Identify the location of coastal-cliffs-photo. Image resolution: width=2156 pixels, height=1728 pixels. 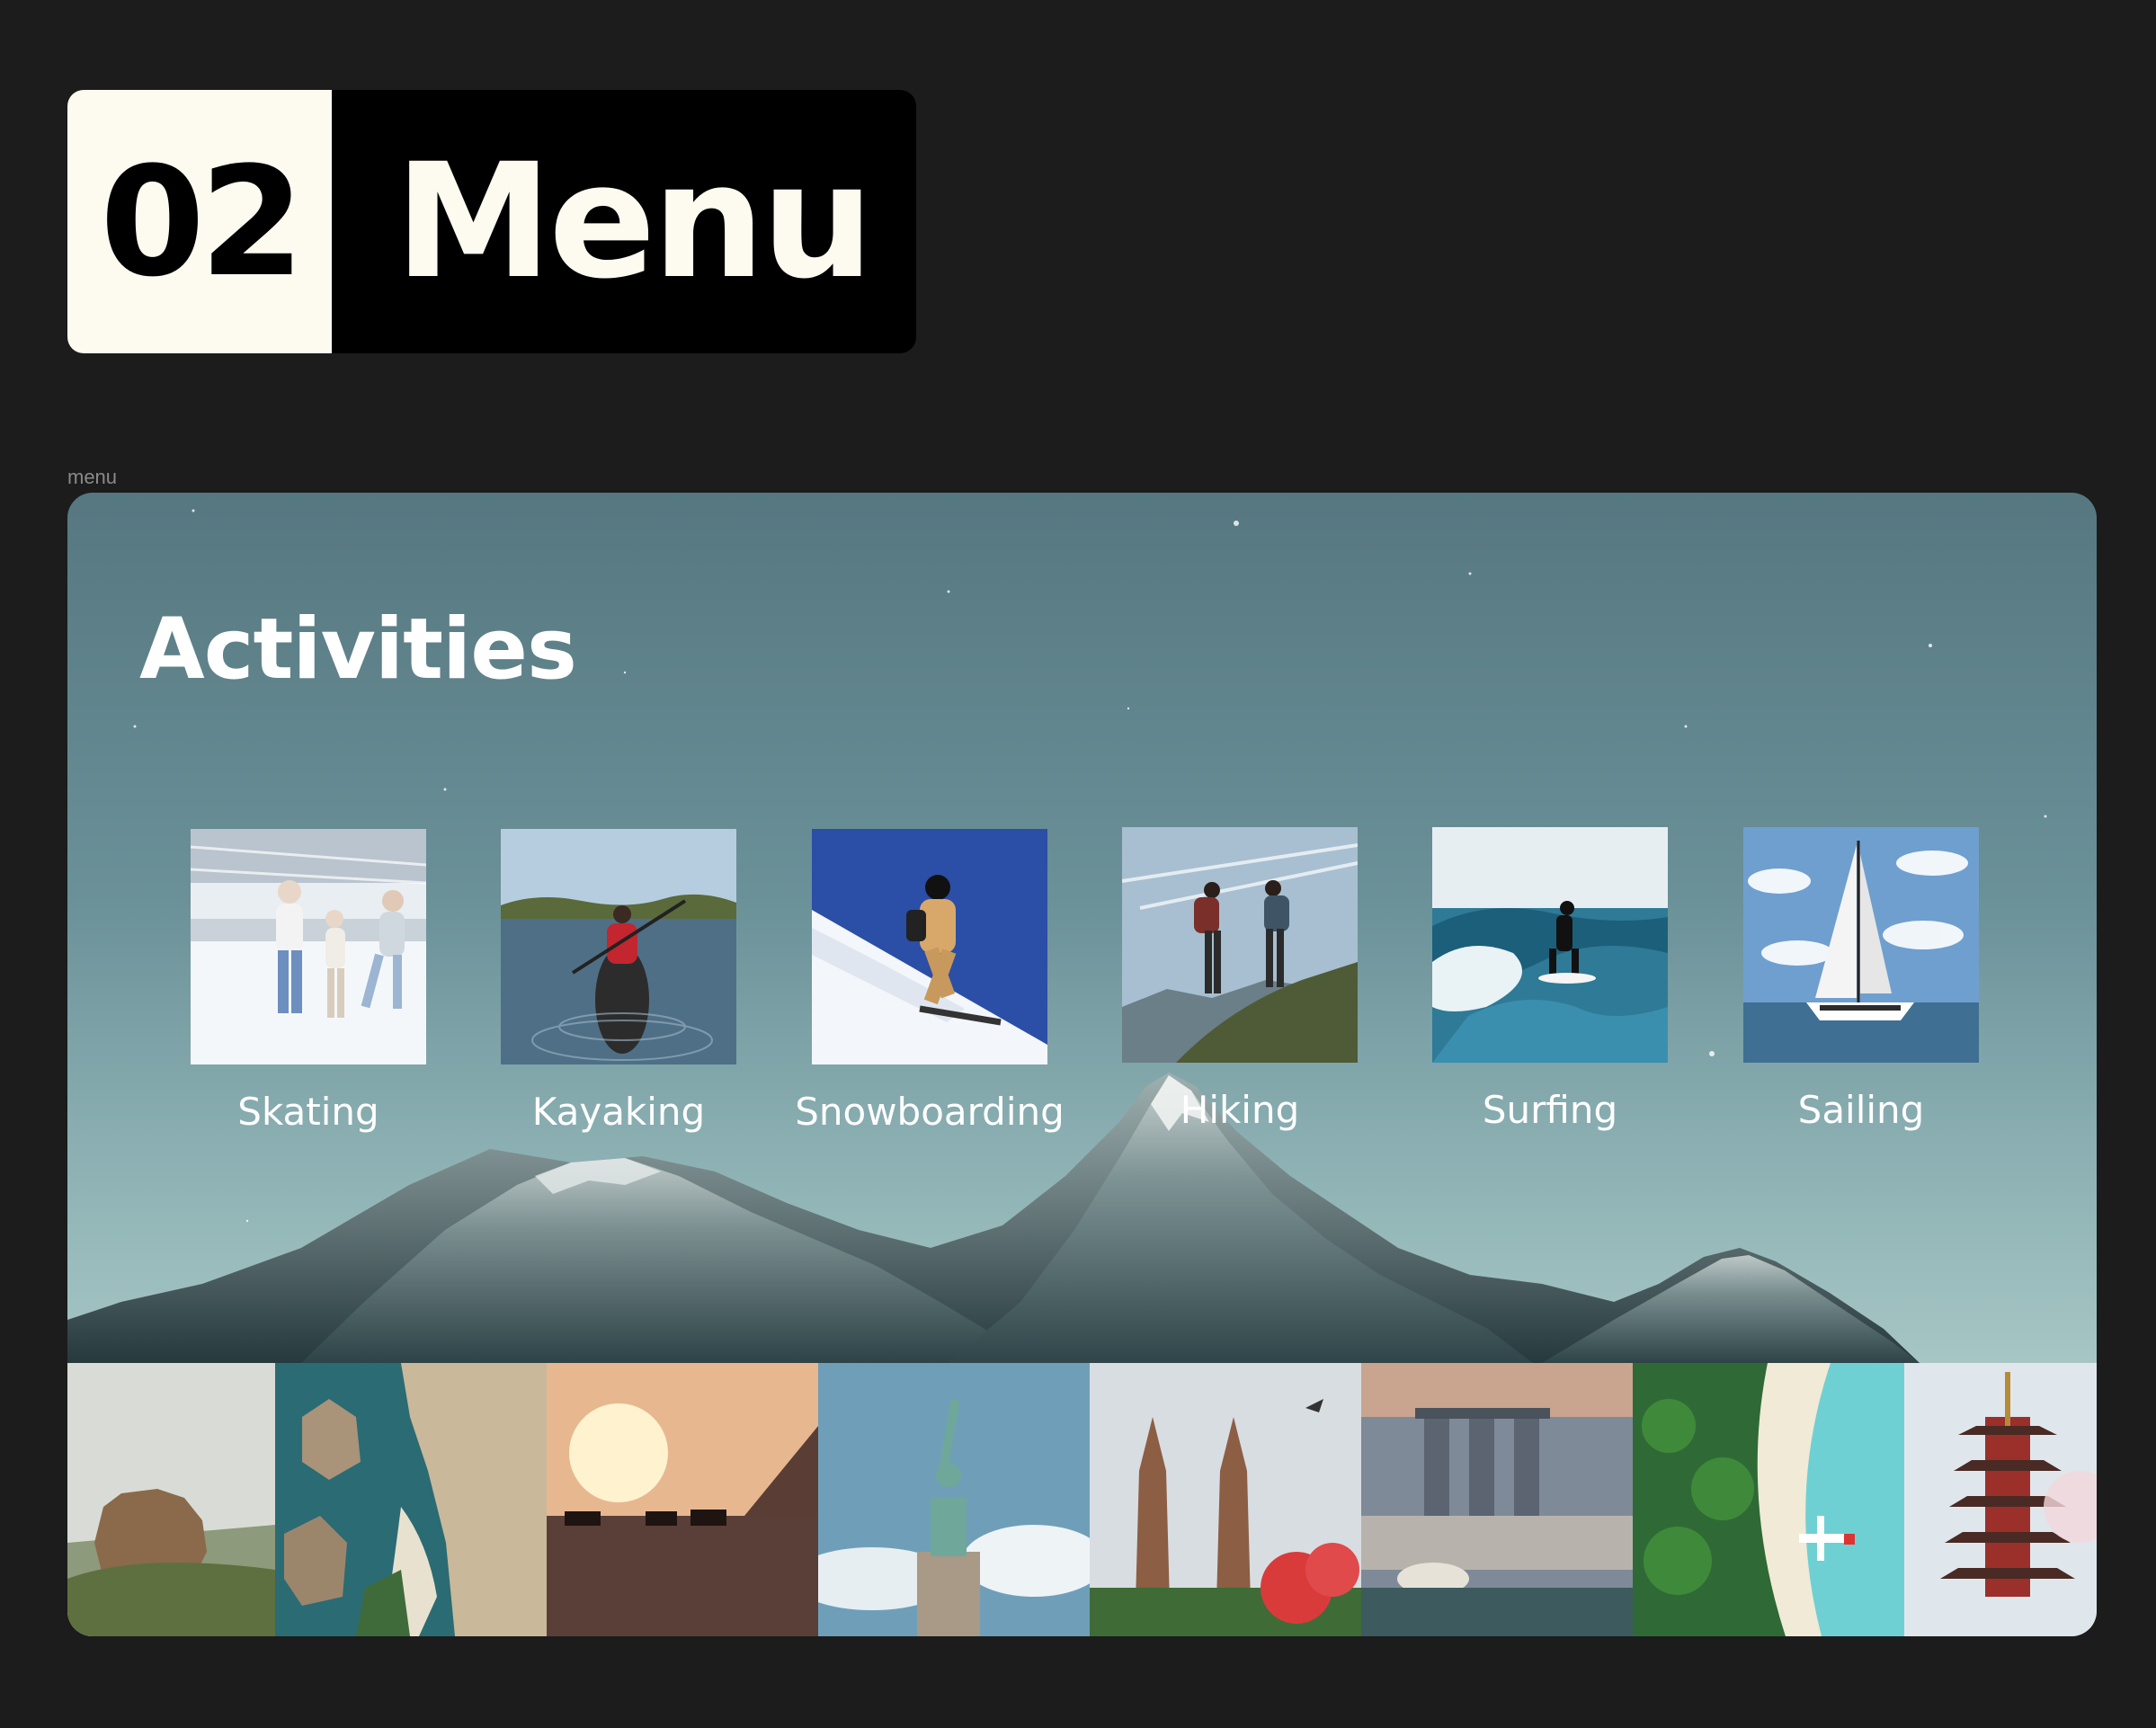
(411, 1500).